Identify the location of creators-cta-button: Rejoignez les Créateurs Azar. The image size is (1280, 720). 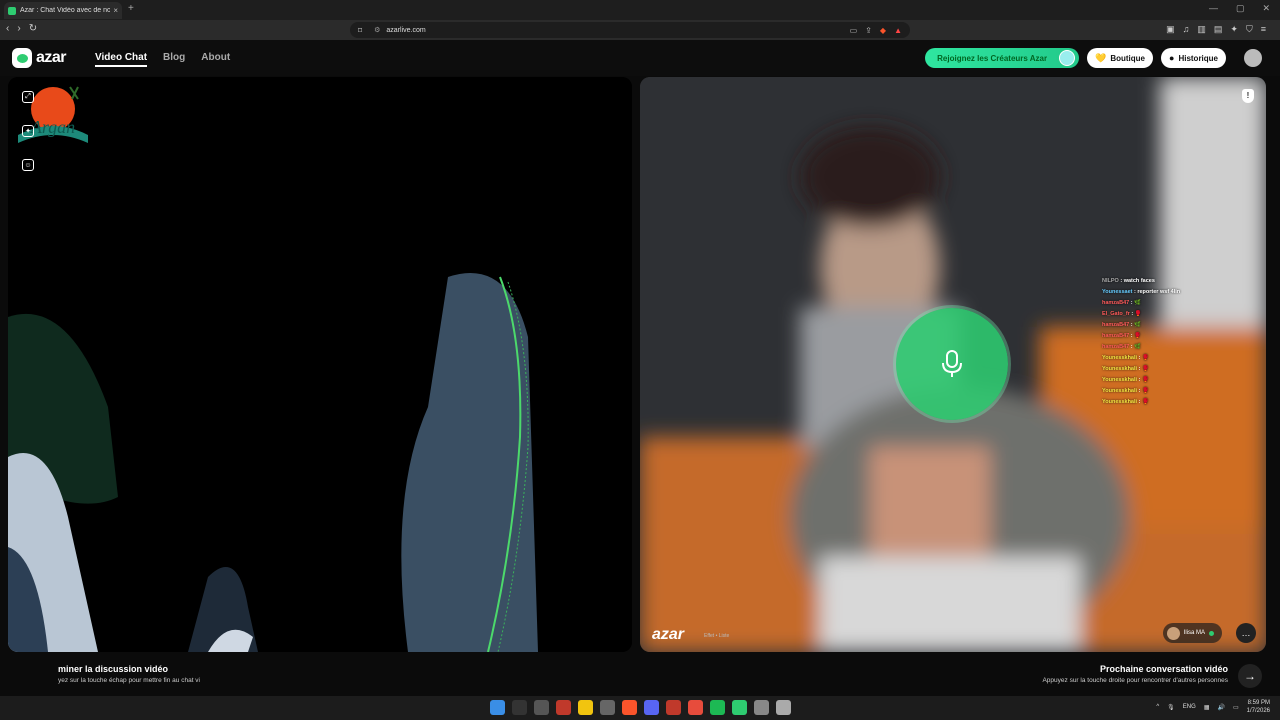
(1002, 58).